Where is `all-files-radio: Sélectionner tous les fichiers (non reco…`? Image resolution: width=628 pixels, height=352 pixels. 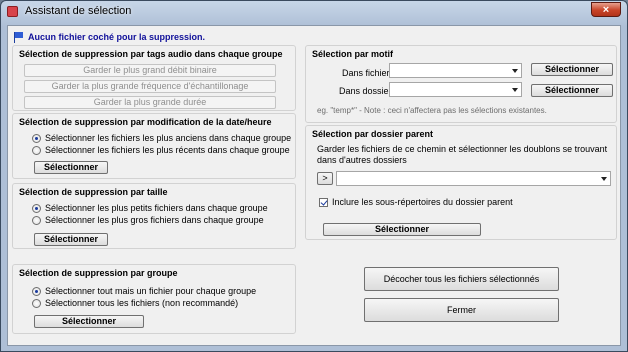
all-files-radio: Sélectionner tous les fichiers (non reco… is located at coordinates (135, 303).